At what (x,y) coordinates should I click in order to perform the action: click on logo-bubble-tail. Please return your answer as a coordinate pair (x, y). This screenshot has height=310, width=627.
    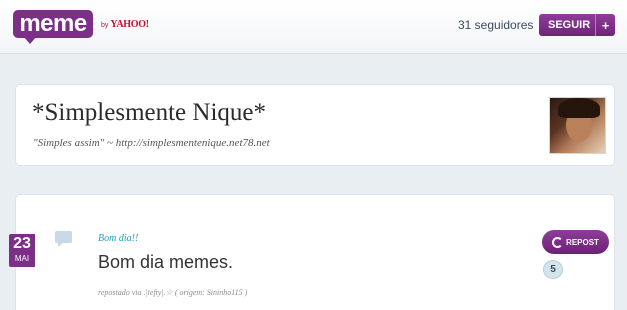
    Looking at the image, I should click on (30, 40).